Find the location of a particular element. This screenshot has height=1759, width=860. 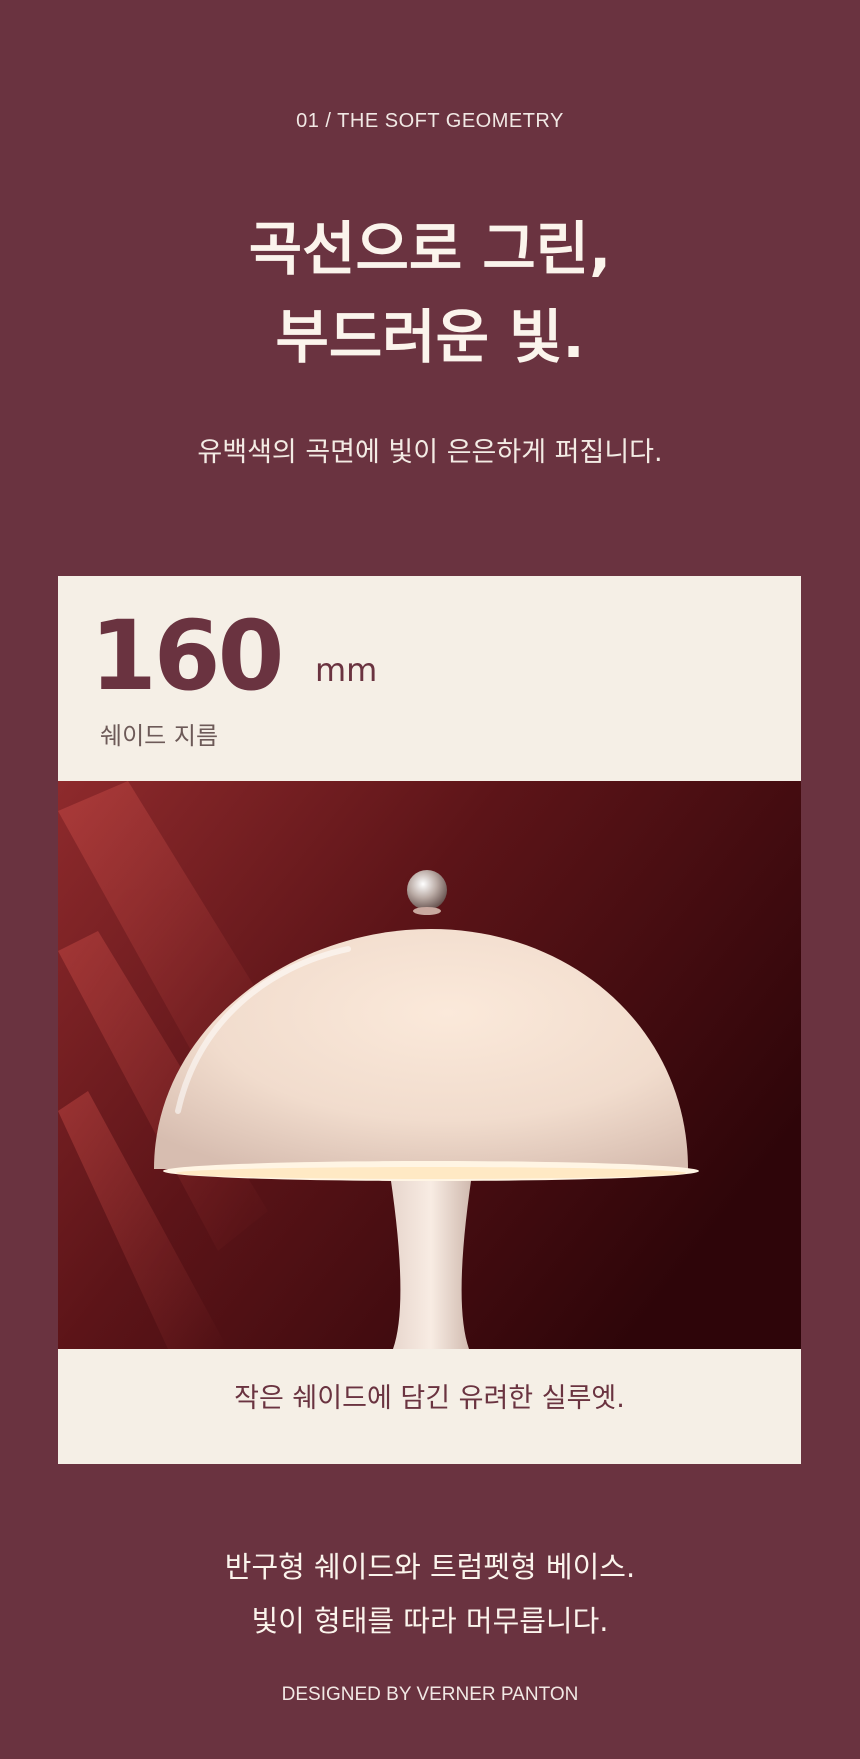

card-caption: 작은 쉐이드에 담긴 유려한 실루엣. is located at coordinates (429, 1398).